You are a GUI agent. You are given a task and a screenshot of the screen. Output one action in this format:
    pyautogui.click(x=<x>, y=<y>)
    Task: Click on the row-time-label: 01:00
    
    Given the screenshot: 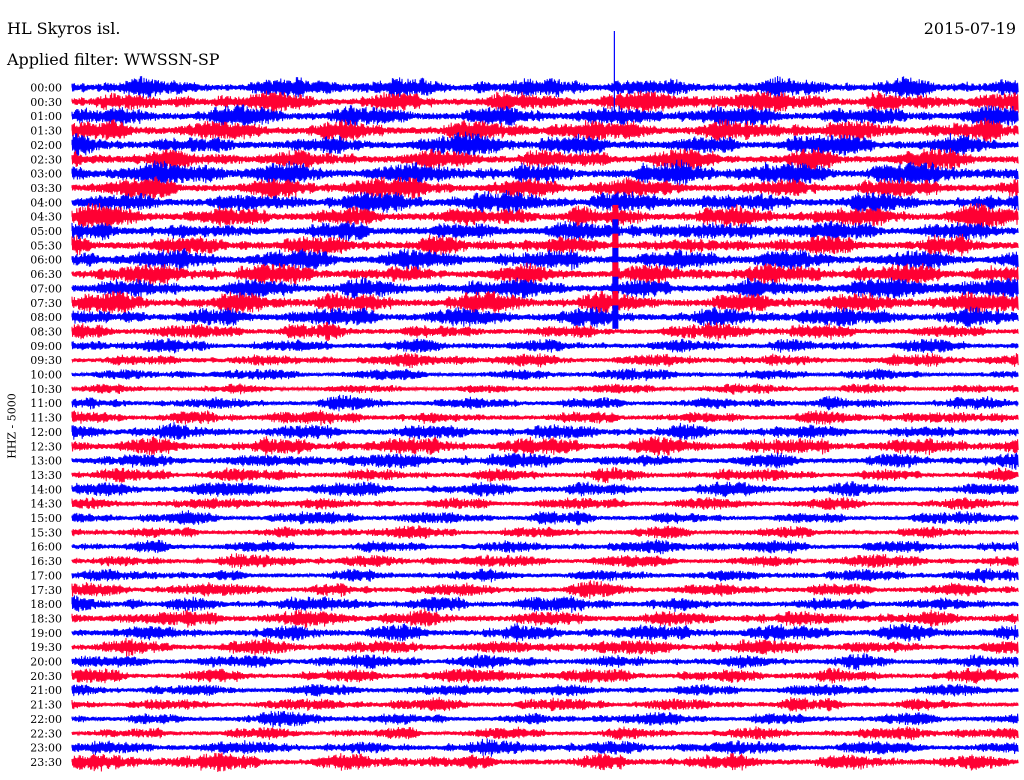 What is the action you would take?
    pyautogui.click(x=46, y=116)
    